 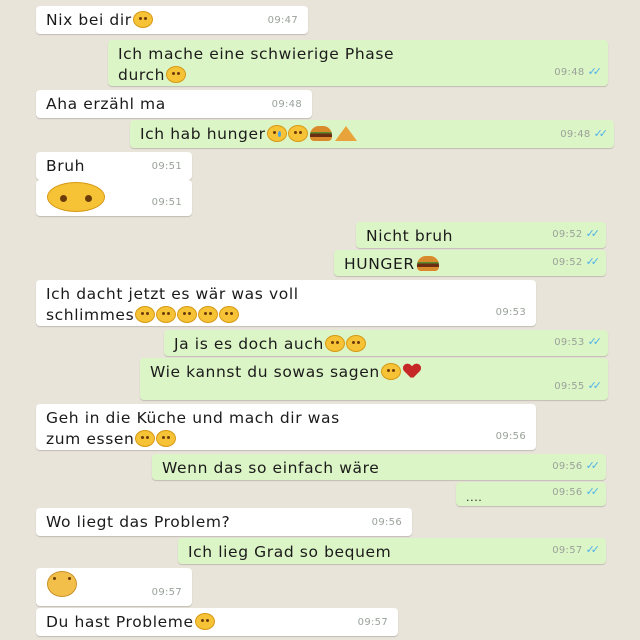 What do you see at coordinates (265, 372) in the screenshot?
I see `message-text: Wie kannst du sowas sagen` at bounding box center [265, 372].